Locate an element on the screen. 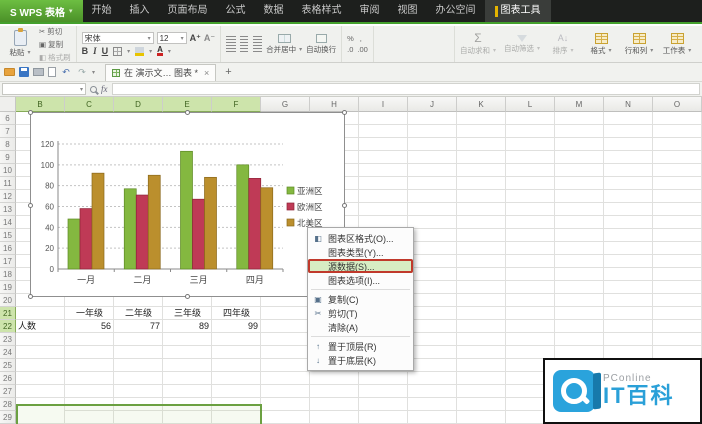 The width and height of the screenshot is (702, 424). format-painter-button: ◧ 格式刷 is located at coordinates (55, 57).